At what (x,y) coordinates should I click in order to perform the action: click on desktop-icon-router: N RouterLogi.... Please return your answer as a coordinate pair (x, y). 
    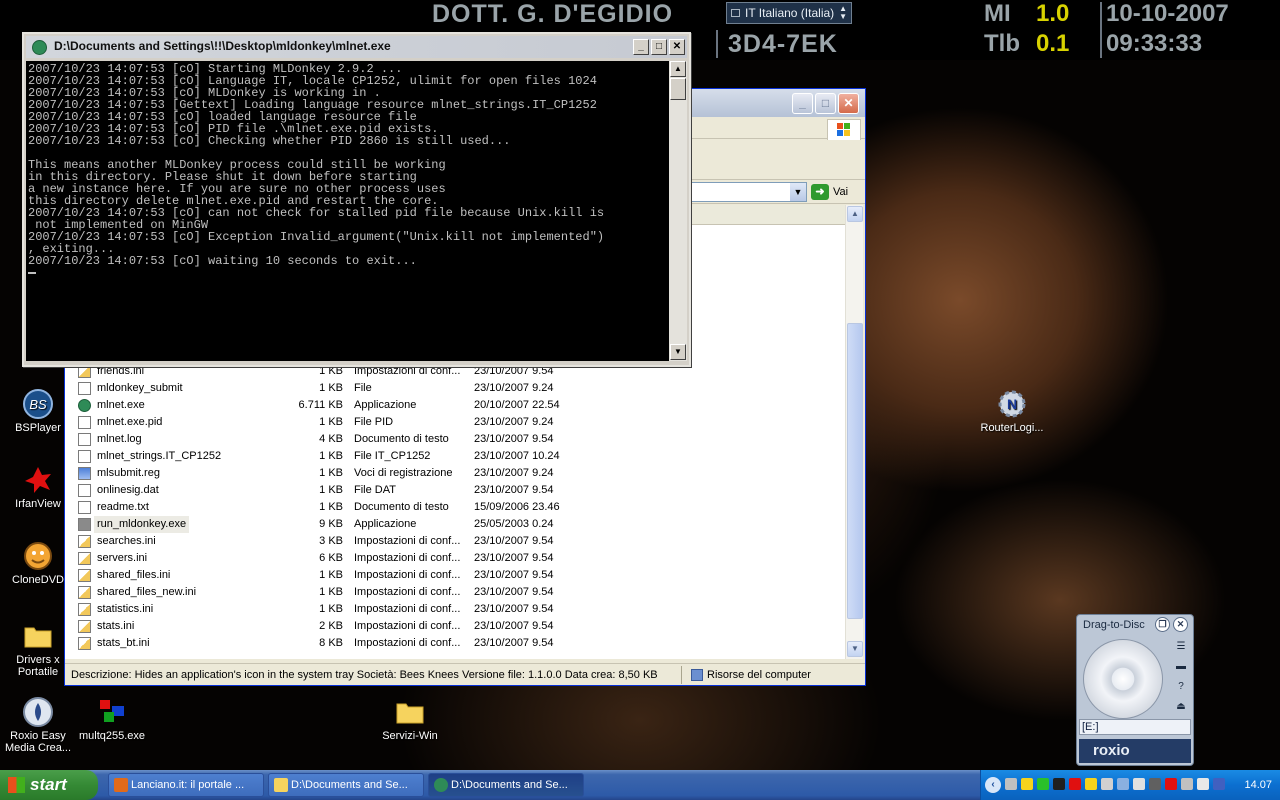
    Looking at the image, I should click on (1012, 411).